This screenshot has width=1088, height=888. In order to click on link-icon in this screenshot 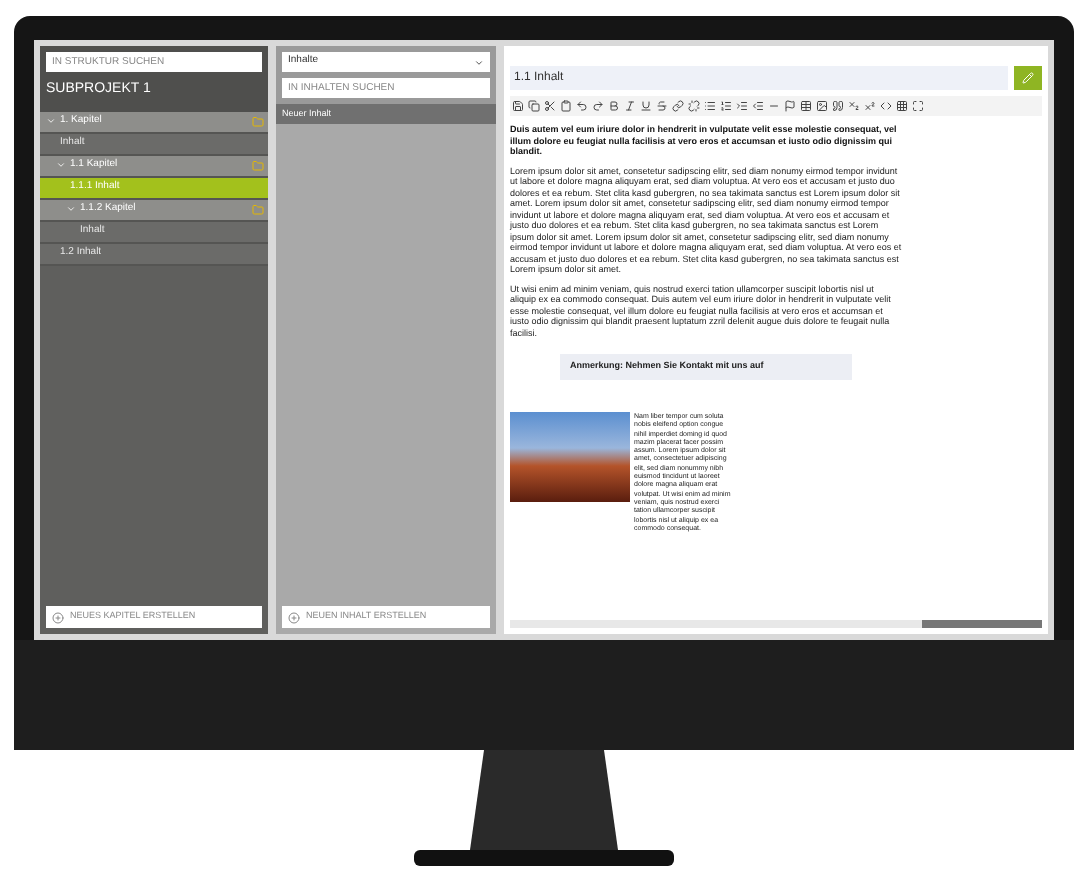, I will do `click(678, 106)`.